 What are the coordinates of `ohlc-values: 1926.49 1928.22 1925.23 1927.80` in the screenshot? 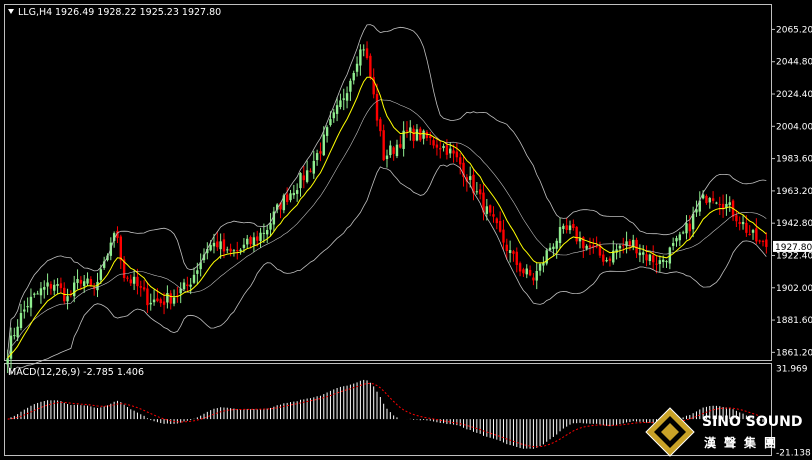 It's located at (138, 12).